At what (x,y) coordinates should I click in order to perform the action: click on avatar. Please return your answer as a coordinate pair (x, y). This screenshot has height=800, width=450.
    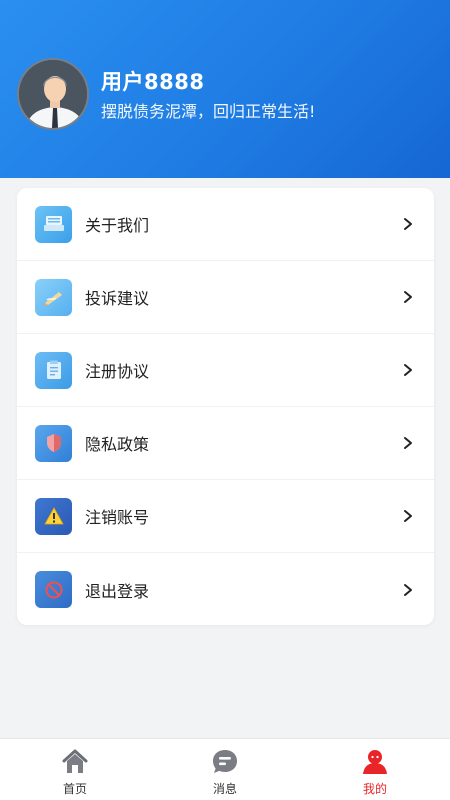
    Looking at the image, I should click on (53, 94).